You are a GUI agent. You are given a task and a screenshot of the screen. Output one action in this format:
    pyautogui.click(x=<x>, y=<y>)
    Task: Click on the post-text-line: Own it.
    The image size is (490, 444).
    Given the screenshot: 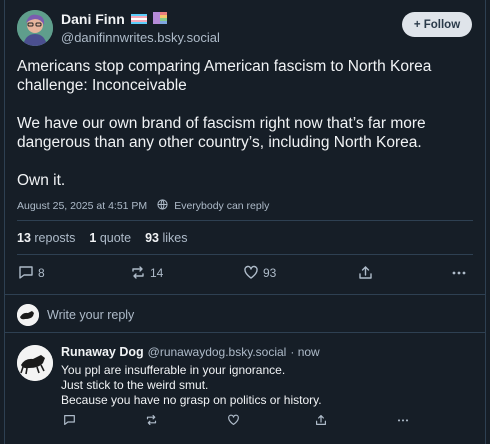 What is the action you would take?
    pyautogui.click(x=41, y=180)
    